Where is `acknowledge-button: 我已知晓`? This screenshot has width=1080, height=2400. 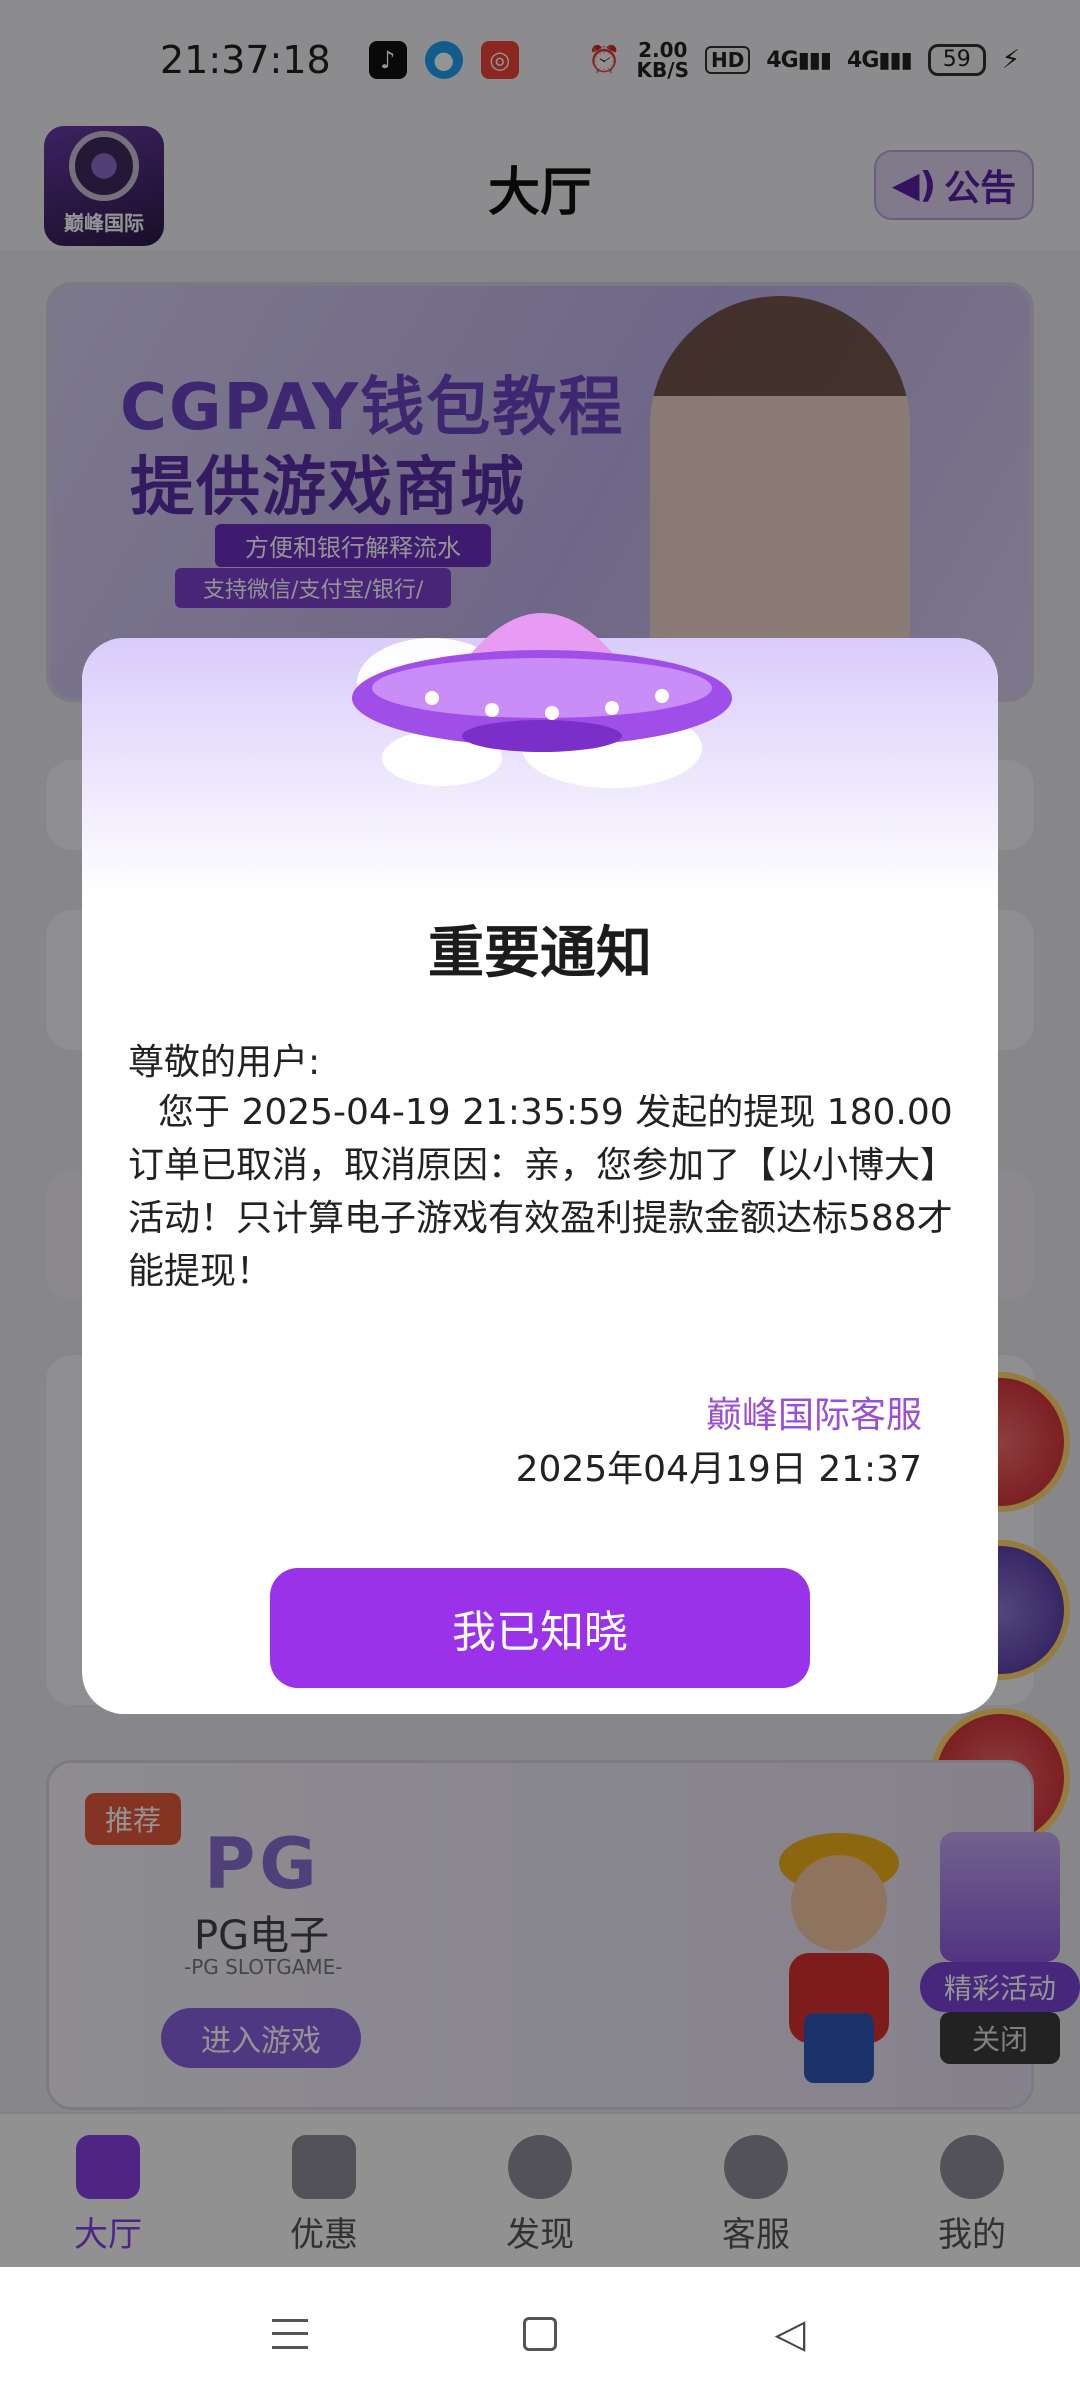 acknowledge-button: 我已知晓 is located at coordinates (540, 1628).